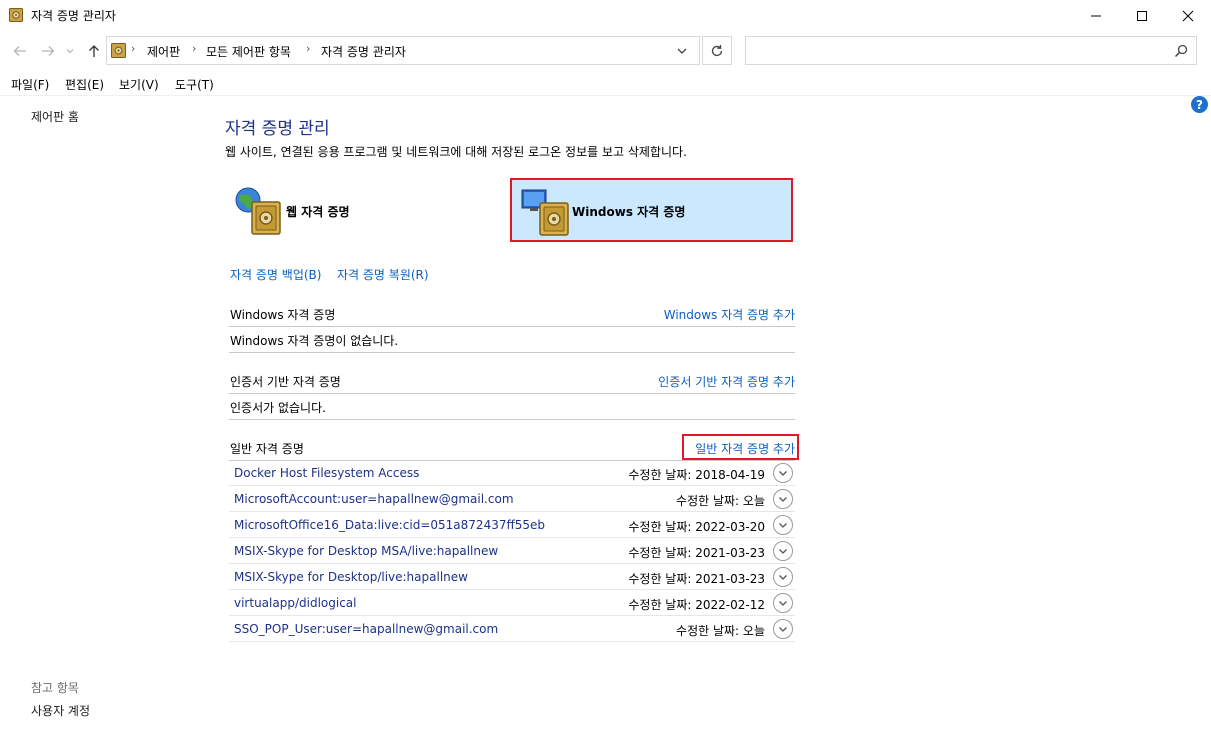 The image size is (1211, 738). I want to click on menu-file: 파일(F), so click(30, 84).